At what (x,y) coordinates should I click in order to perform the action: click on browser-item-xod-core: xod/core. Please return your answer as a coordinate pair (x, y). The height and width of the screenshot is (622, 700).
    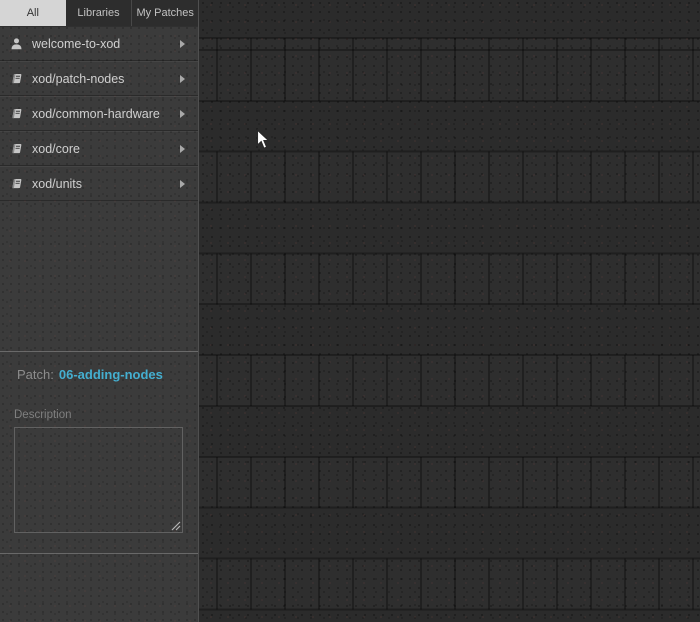
    Looking at the image, I should click on (99, 148).